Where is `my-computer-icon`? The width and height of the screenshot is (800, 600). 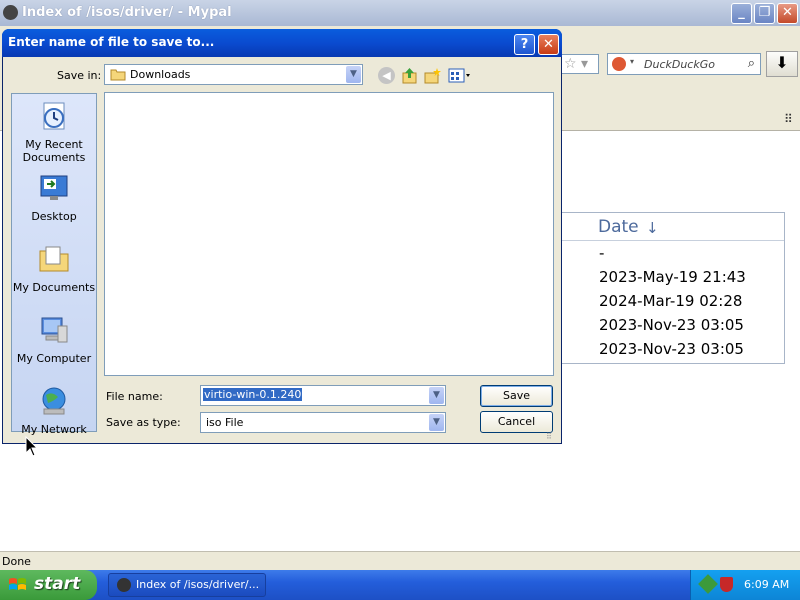 my-computer-icon is located at coordinates (54, 330).